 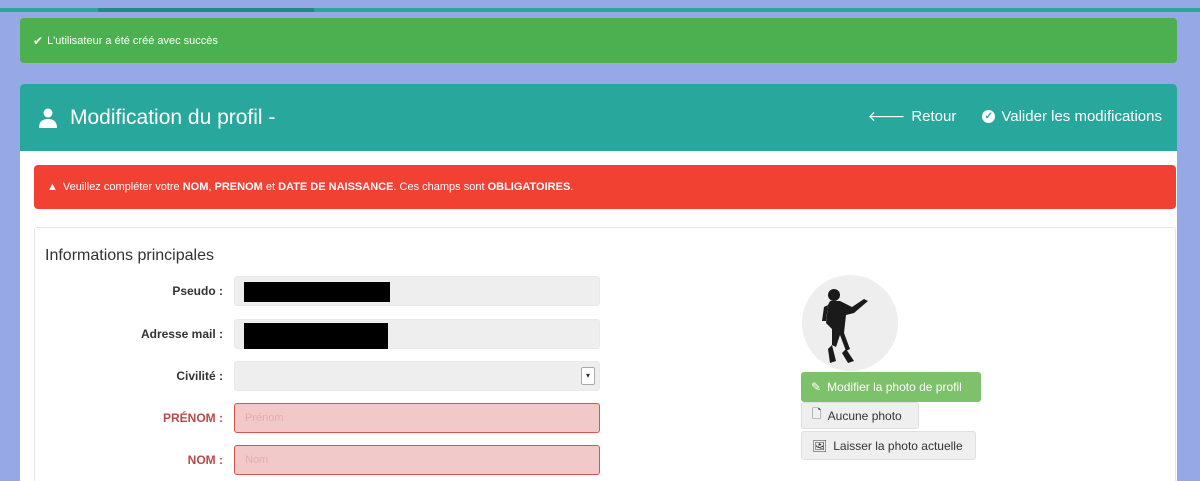 I want to click on modify-photo-button: ✎ Modifier la photo de profil, so click(x=891, y=387).